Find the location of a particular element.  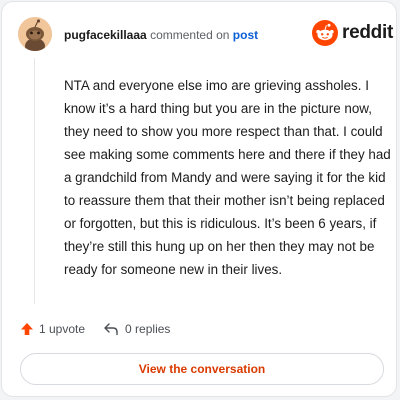

user-avatar is located at coordinates (35, 34).